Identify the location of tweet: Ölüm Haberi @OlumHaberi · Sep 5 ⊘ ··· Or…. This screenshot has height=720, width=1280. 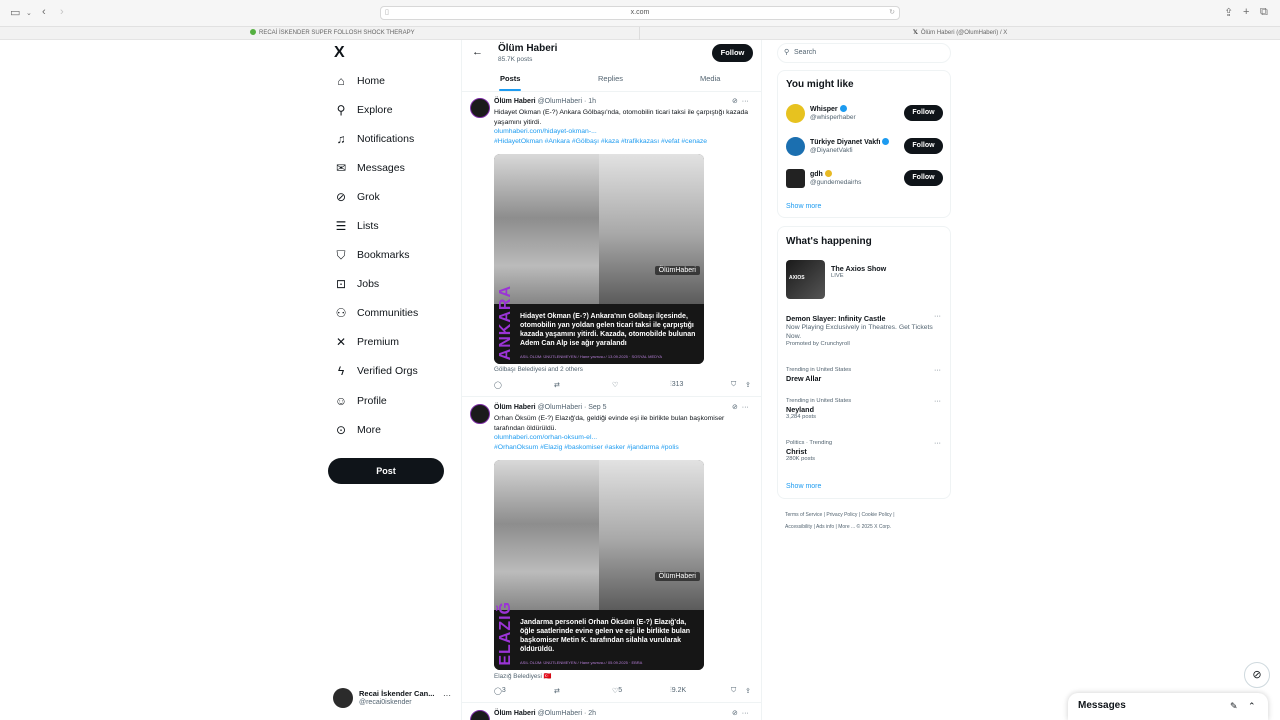
(611, 550).